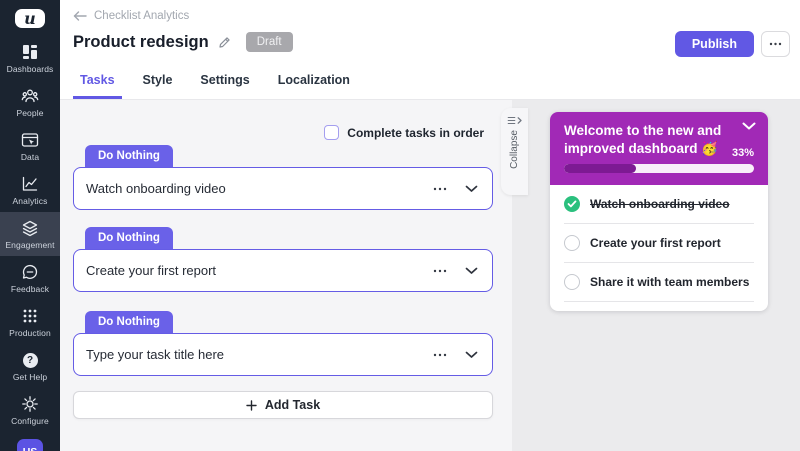 The image size is (800, 451). I want to click on sidebar-item-label: People, so click(30, 113).